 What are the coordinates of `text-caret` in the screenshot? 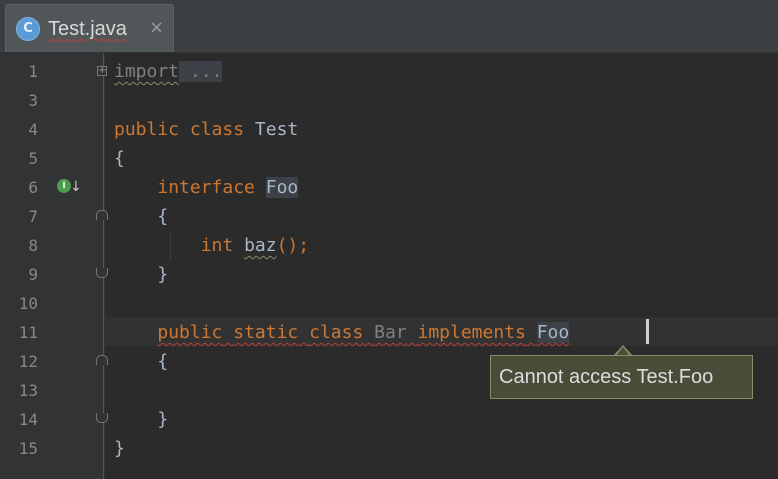 It's located at (647, 331).